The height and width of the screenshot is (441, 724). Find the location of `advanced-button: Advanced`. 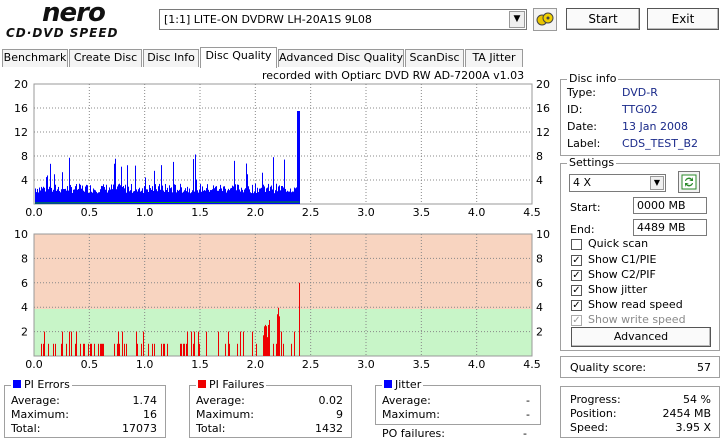

advanced-button: Advanced is located at coordinates (641, 337).